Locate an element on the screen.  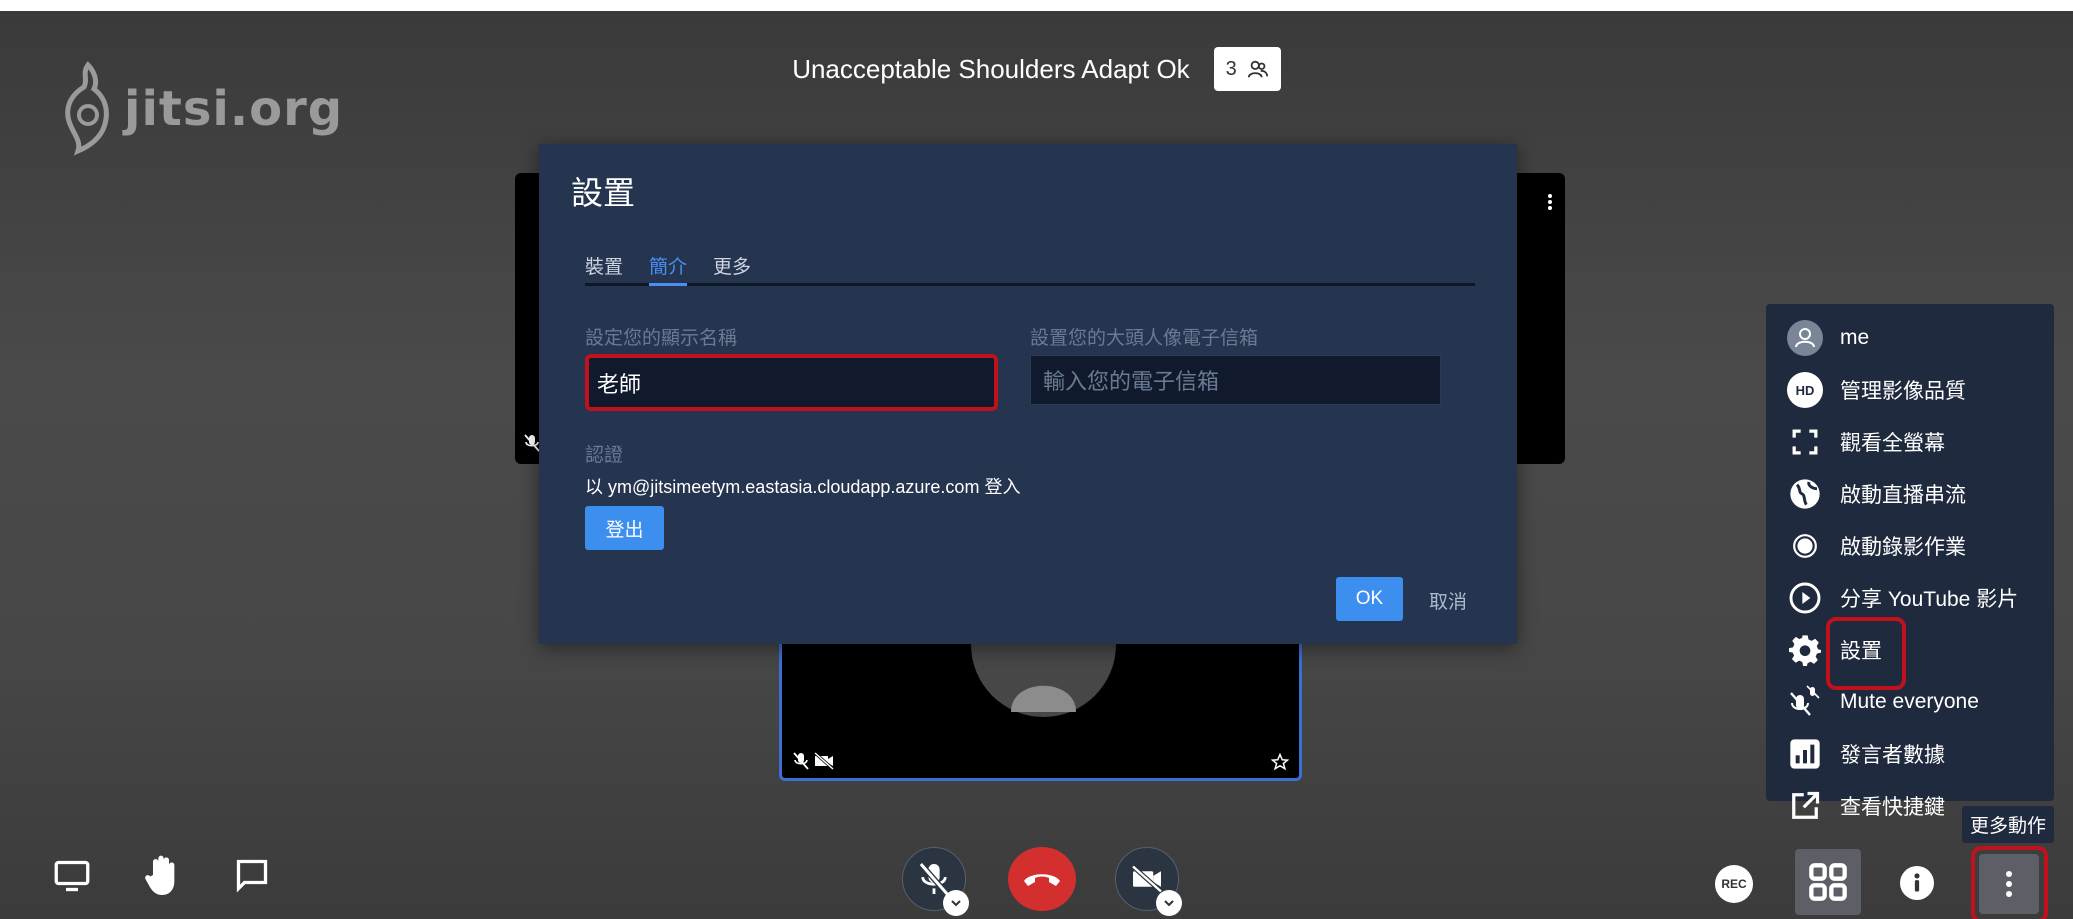
local-video-tile is located at coordinates (1040, 710).